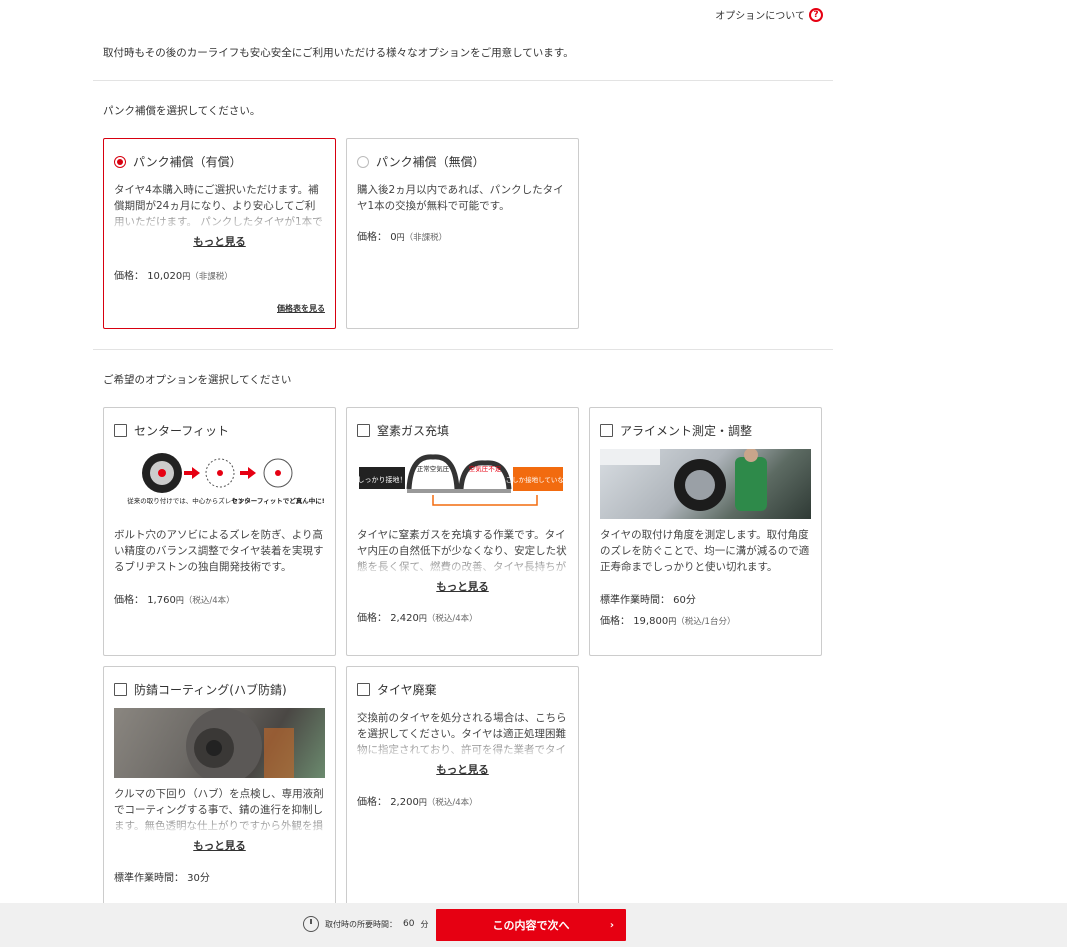  Describe the element at coordinates (409, 924) in the screenshot. I see `install-time-value: 60` at that location.